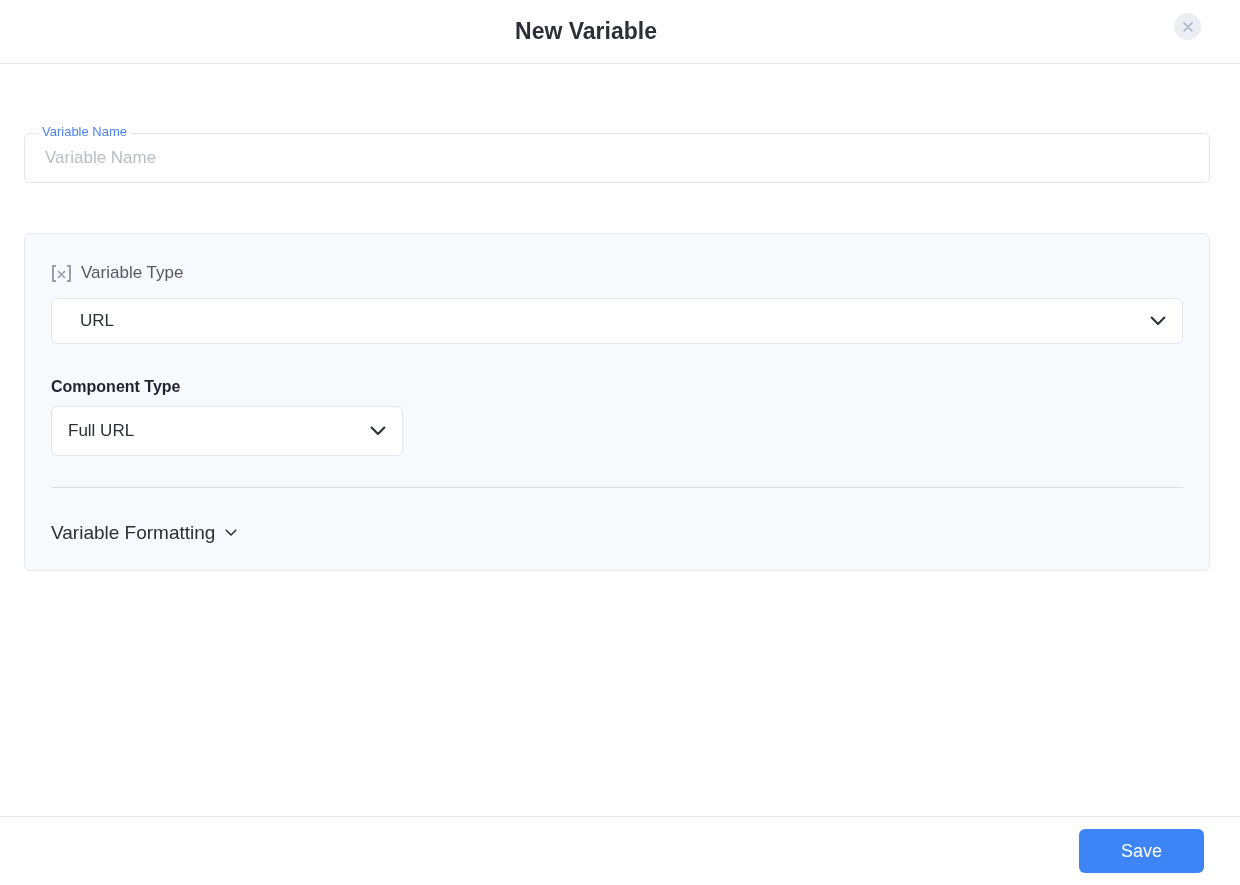 The width and height of the screenshot is (1240, 885). What do you see at coordinates (231, 533) in the screenshot?
I see `chevron-icon` at bounding box center [231, 533].